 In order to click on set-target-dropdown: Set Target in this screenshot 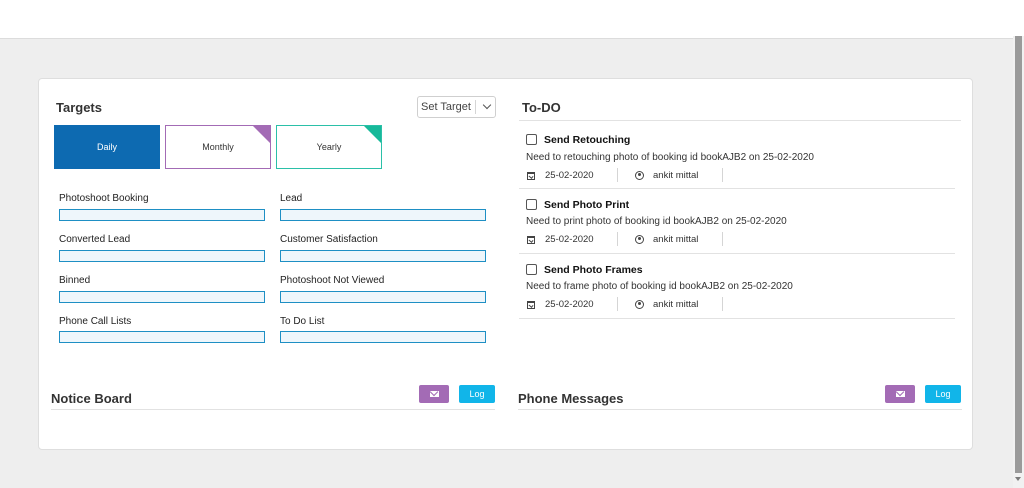, I will do `click(456, 107)`.